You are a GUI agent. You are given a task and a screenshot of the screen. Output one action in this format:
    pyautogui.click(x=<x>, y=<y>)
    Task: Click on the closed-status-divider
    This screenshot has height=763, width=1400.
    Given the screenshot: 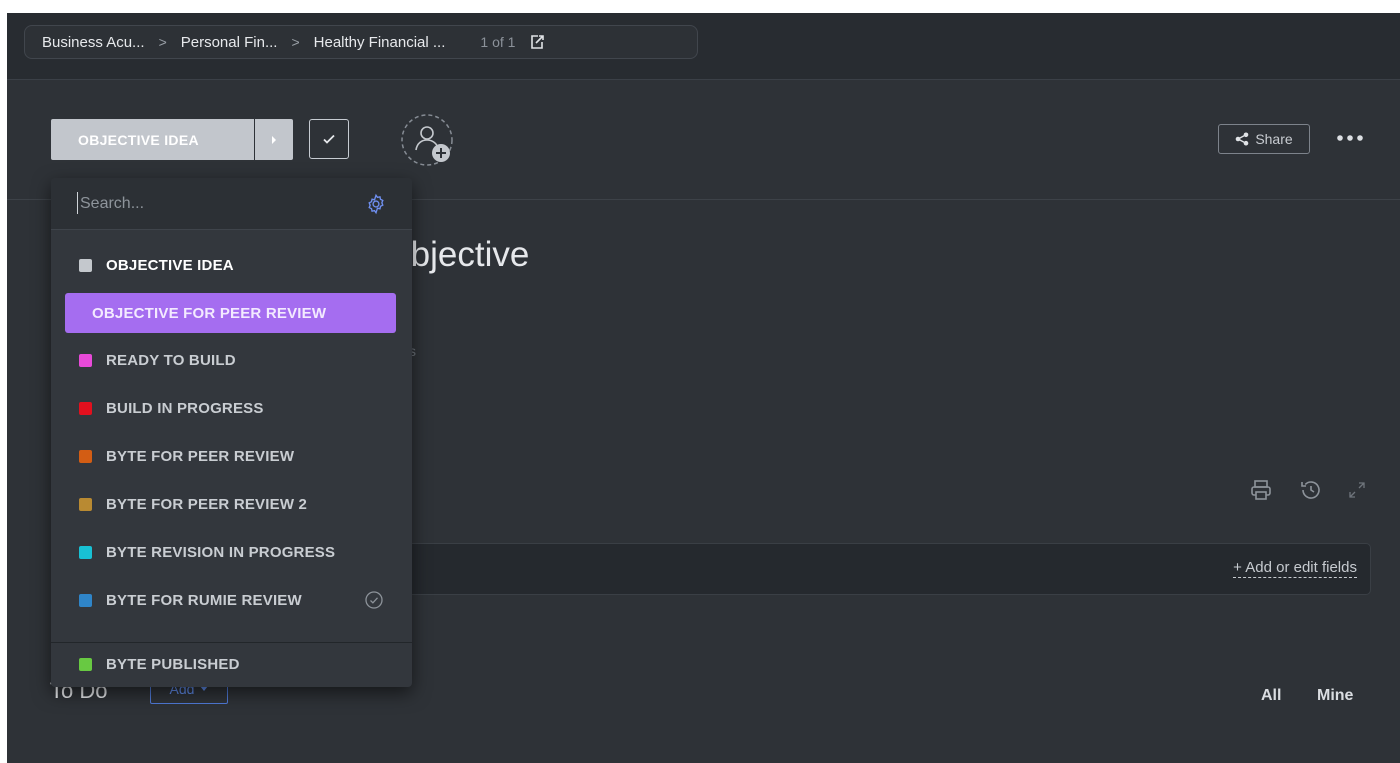 What is the action you would take?
    pyautogui.click(x=231, y=642)
    